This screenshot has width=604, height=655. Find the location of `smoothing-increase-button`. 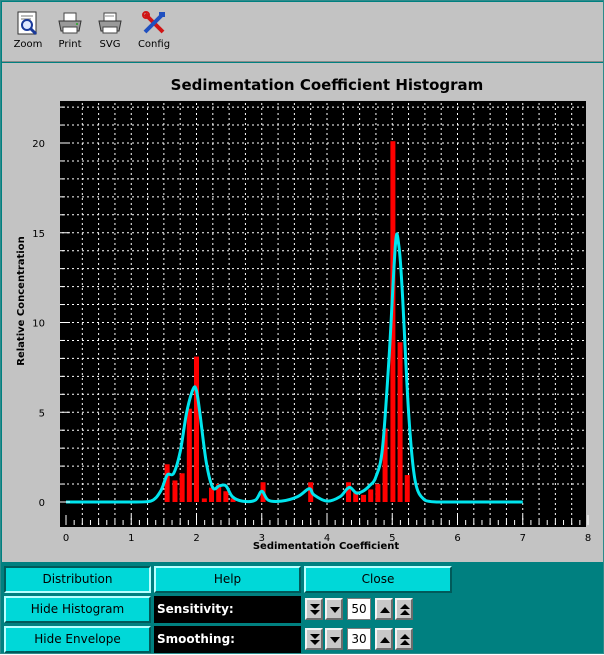

smoothing-increase-button is located at coordinates (384, 639).